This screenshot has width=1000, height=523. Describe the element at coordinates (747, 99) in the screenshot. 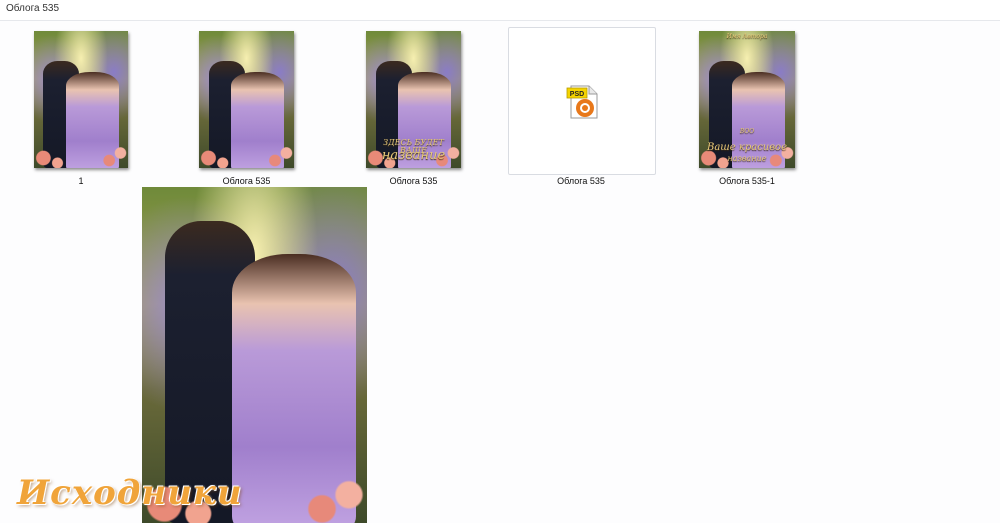

I see `file-thumbnail: Имя Автора BOO Ваше красивое название` at that location.